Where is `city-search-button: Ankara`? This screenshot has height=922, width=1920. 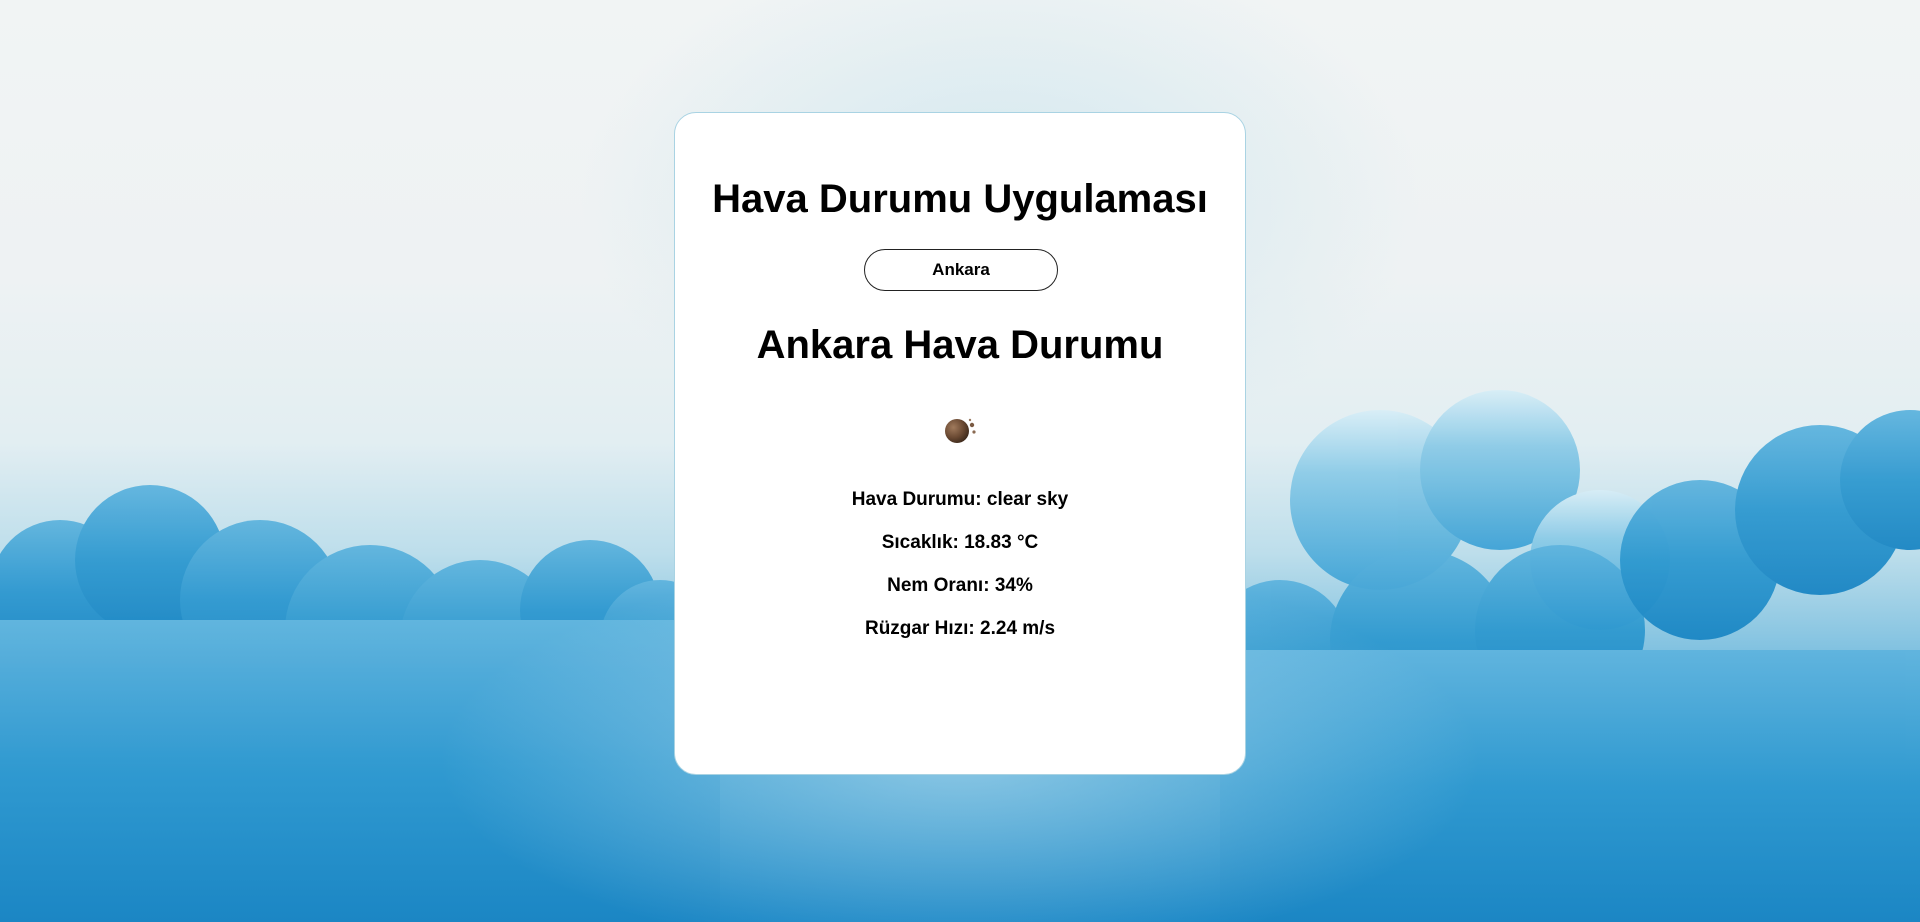
city-search-button: Ankara is located at coordinates (961, 270).